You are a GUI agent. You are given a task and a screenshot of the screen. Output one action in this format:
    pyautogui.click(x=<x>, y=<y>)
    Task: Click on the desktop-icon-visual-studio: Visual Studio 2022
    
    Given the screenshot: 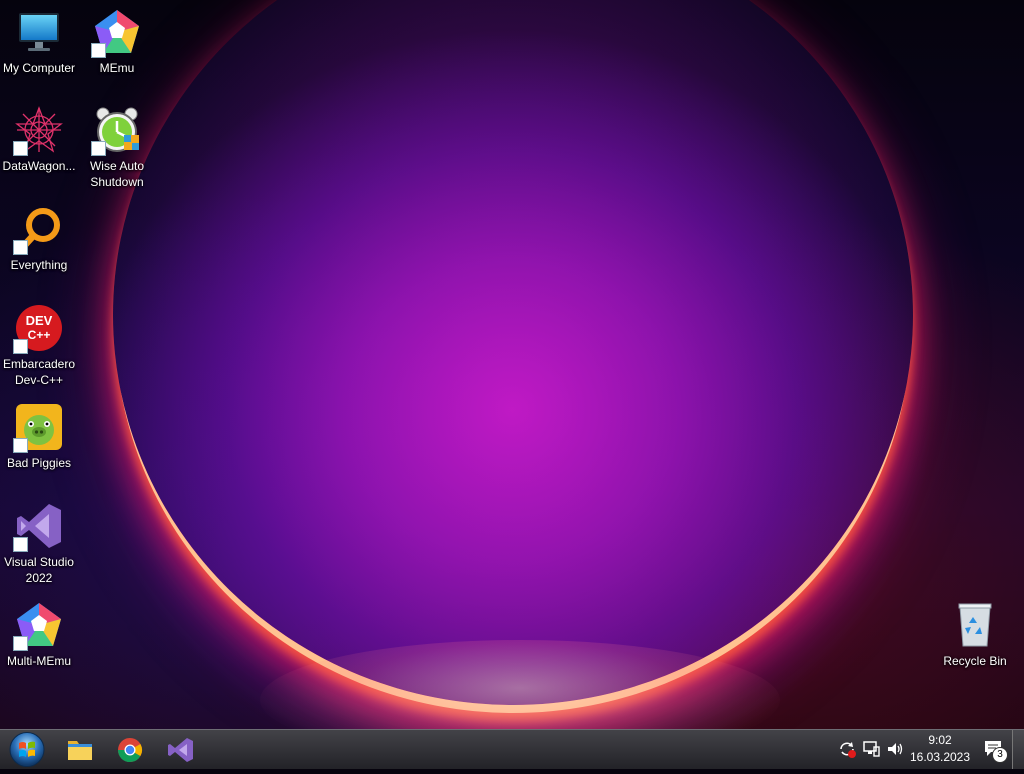 What is the action you would take?
    pyautogui.click(x=39, y=544)
    